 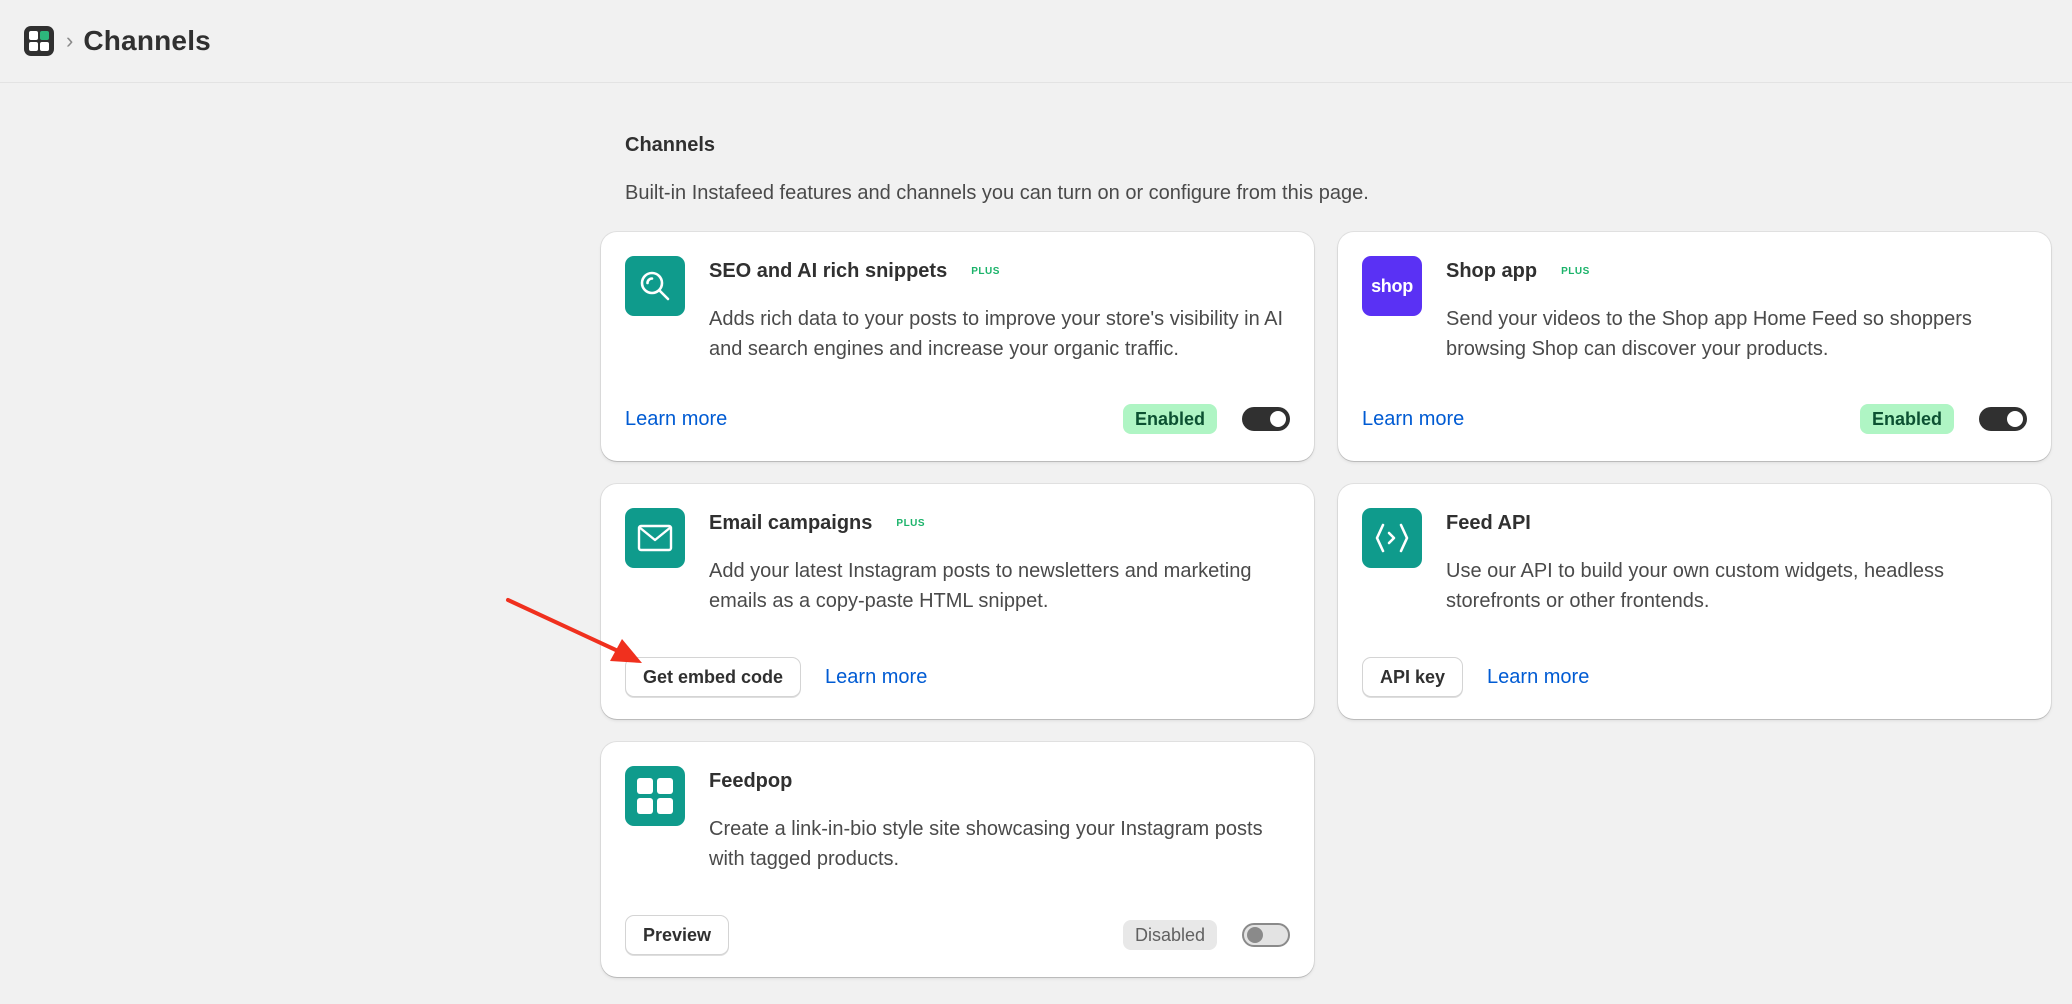 What do you see at coordinates (1392, 286) in the screenshot?
I see `shop-logo-icon: shop` at bounding box center [1392, 286].